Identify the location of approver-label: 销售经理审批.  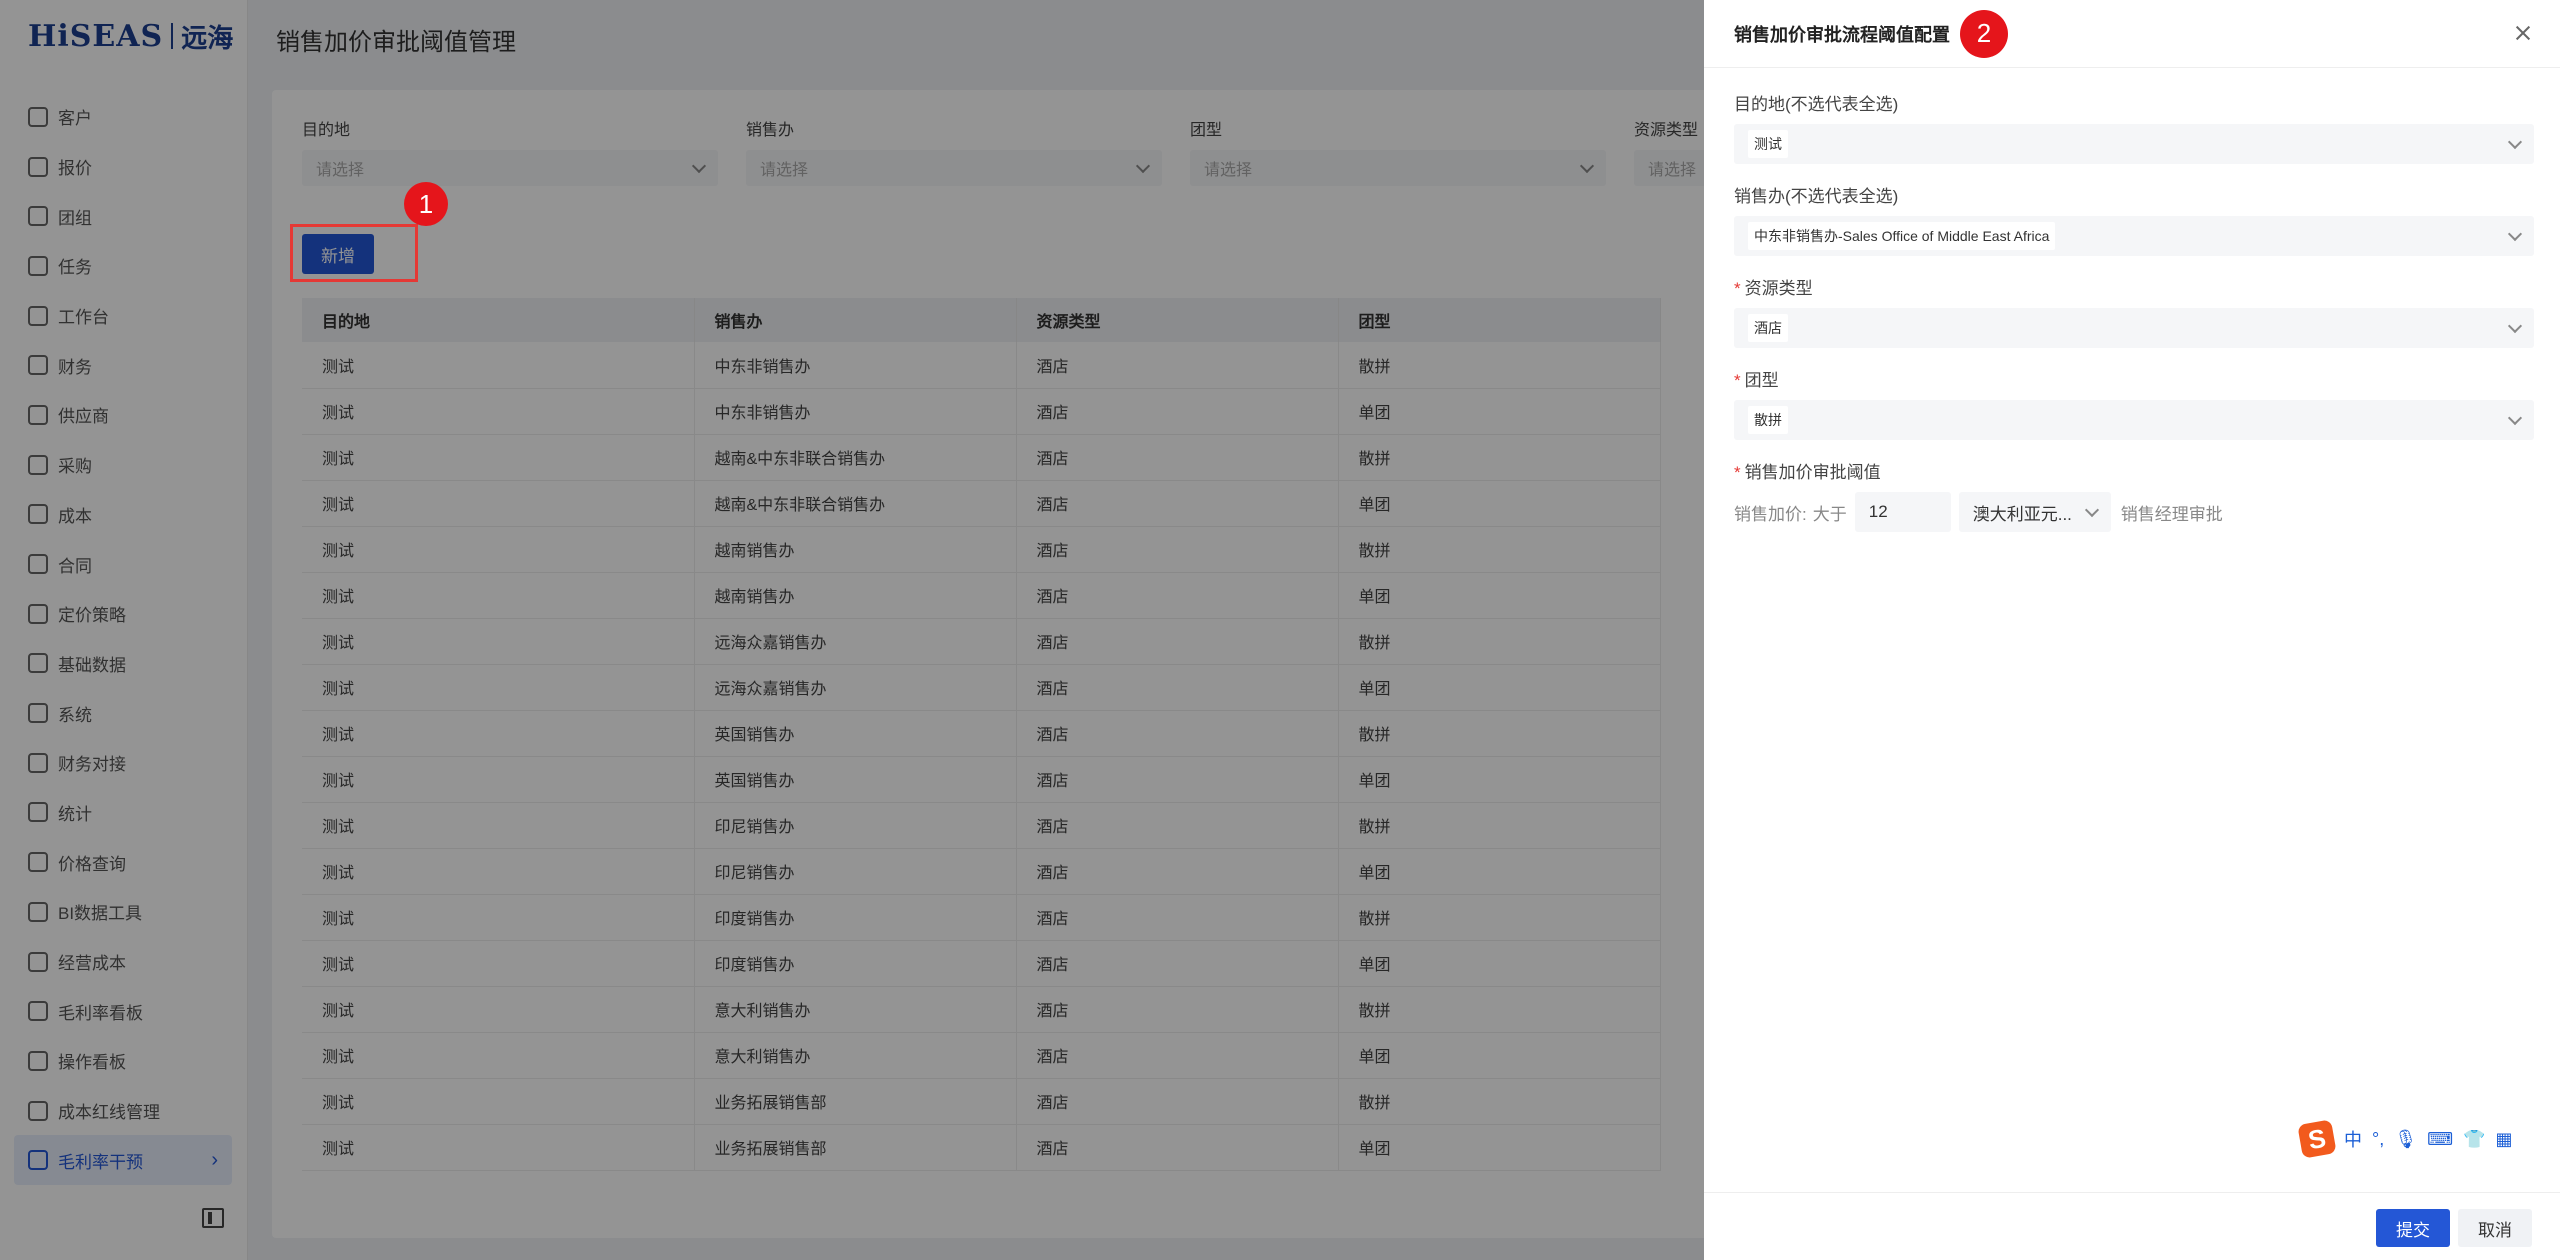
(2171, 514).